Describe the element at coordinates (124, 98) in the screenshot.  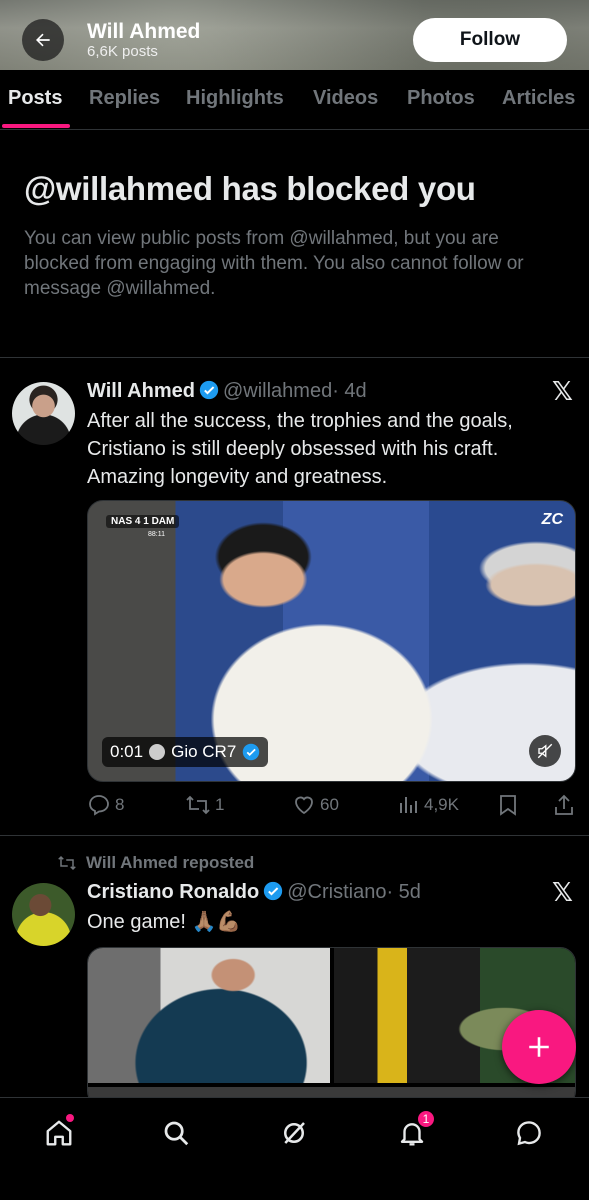
I see `tab-replies: Replies` at that location.